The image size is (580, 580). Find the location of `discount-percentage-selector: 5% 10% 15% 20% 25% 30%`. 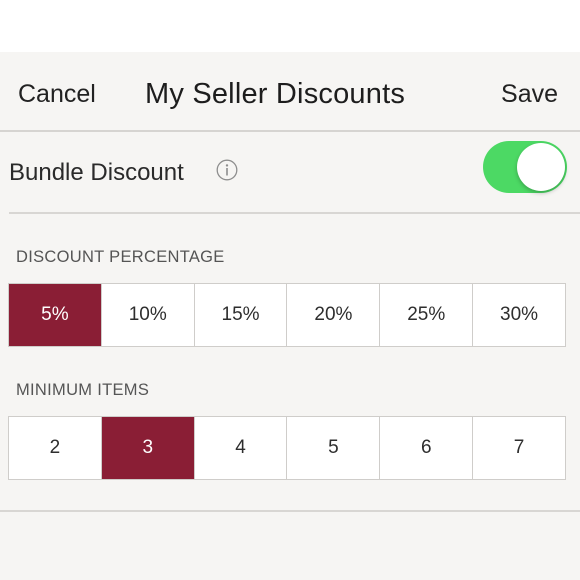

discount-percentage-selector: 5% 10% 15% 20% 25% 30% is located at coordinates (287, 315).